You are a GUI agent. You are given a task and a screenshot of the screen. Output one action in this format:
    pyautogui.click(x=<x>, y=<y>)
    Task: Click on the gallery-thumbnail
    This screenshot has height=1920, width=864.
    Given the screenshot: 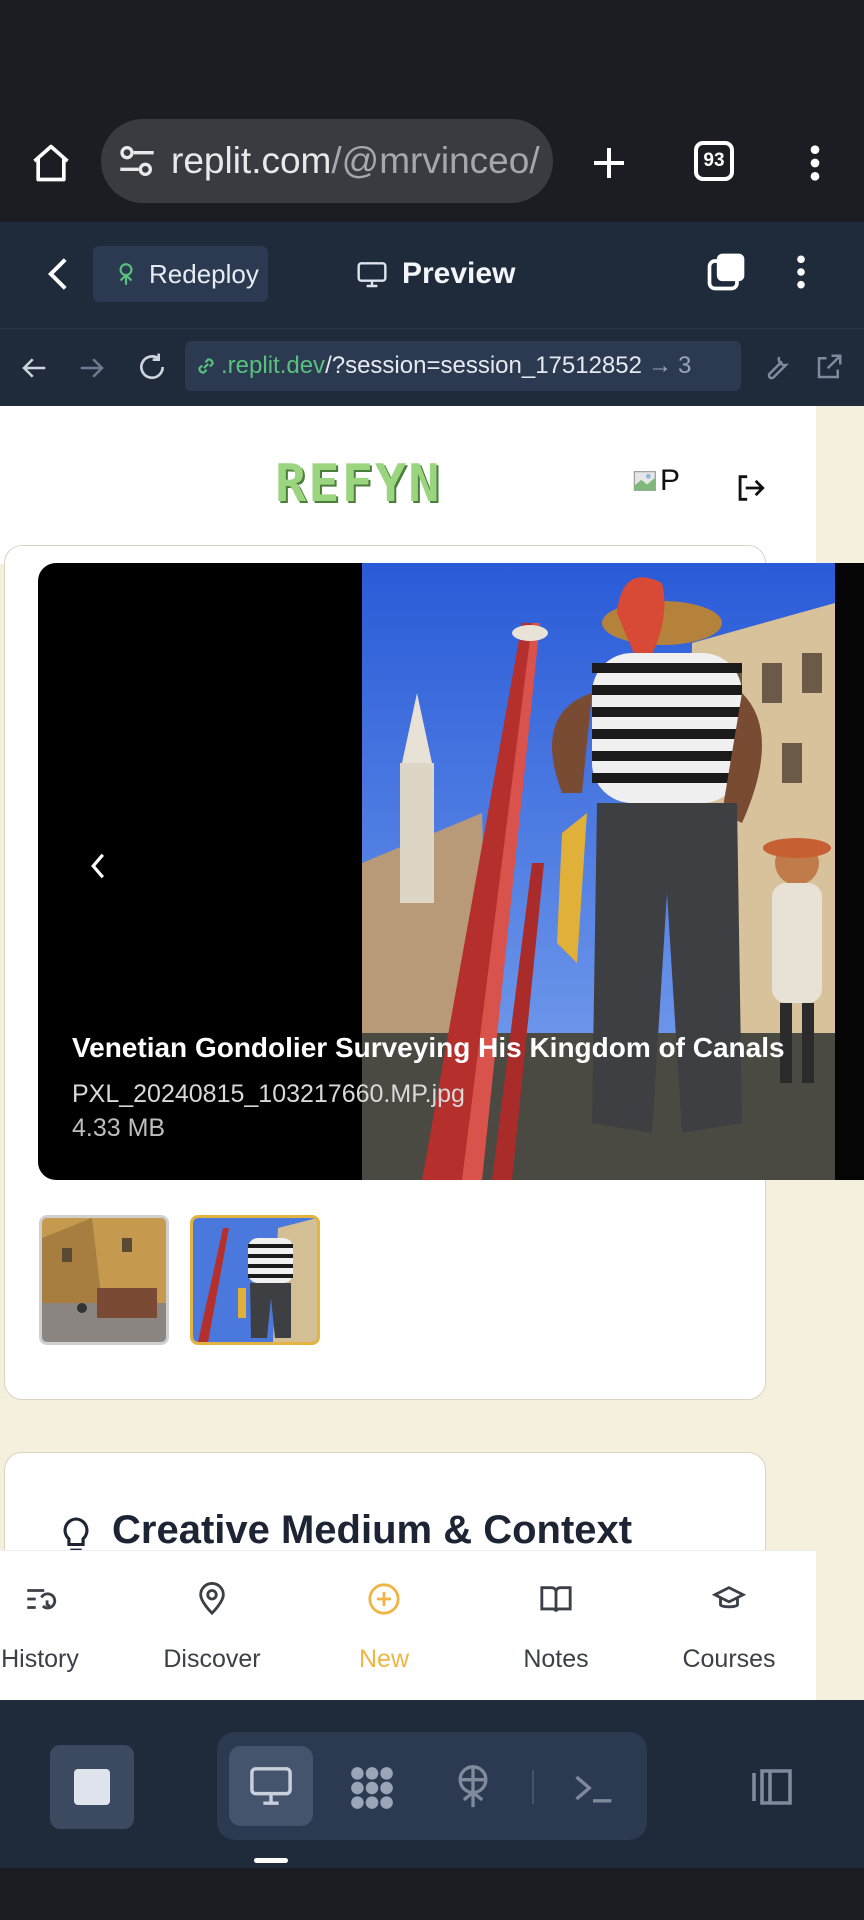 What is the action you would take?
    pyautogui.click(x=104, y=1280)
    